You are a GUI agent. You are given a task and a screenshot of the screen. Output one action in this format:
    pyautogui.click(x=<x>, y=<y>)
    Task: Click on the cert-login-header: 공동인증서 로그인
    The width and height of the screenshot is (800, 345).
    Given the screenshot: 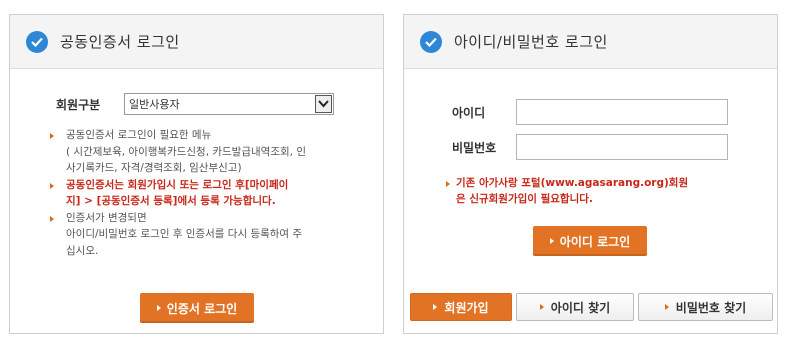 What is the action you would take?
    pyautogui.click(x=196, y=42)
    